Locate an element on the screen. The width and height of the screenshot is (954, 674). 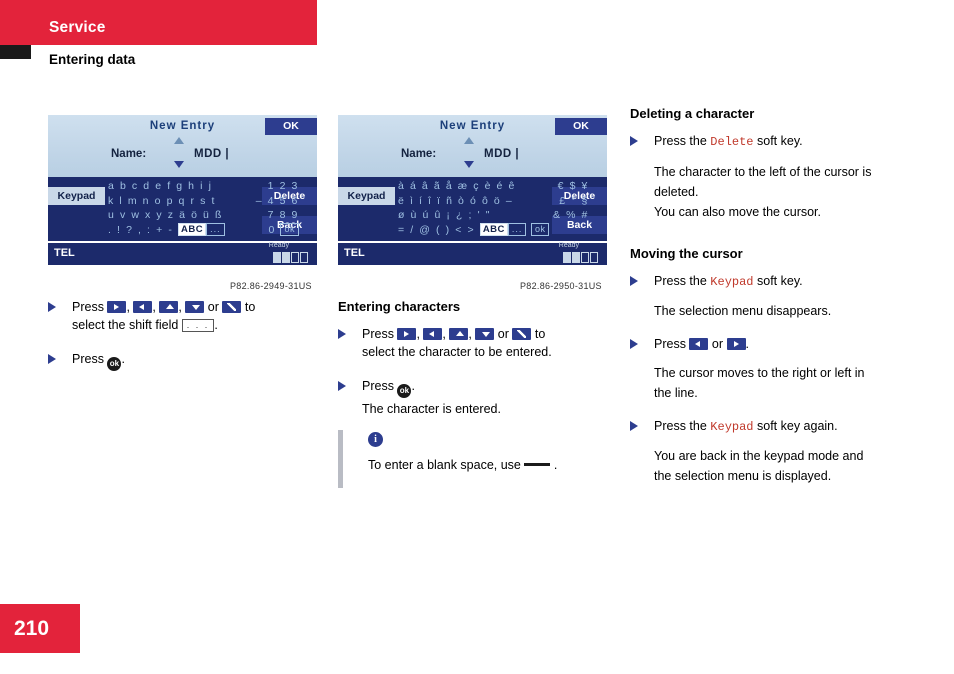
signal-strength-icon is located at coordinates (581, 256).